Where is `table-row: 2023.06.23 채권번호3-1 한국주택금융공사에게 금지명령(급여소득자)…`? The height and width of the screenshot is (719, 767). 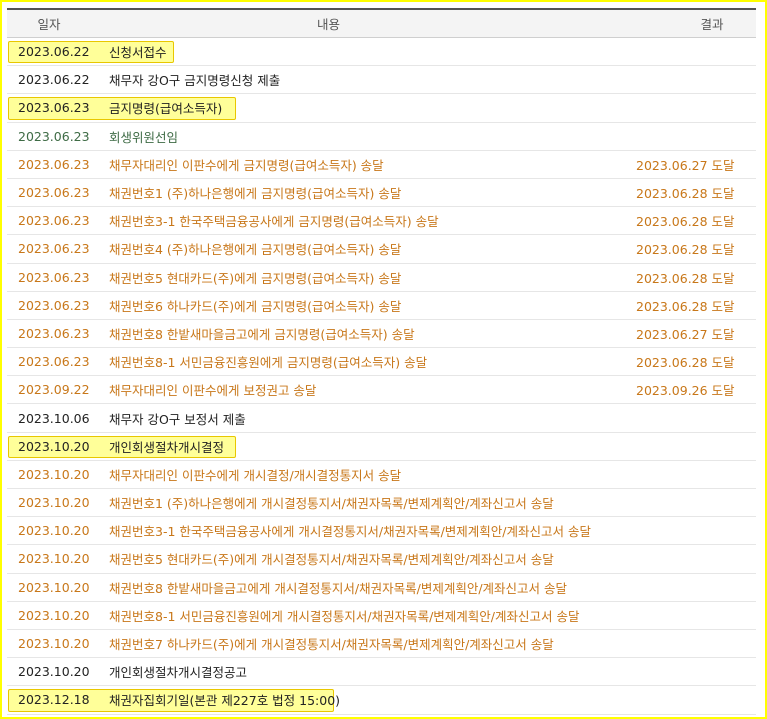
table-row: 2023.06.23 채권번호3-1 한국주택금융공사에게 금지명령(급여소득자)… is located at coordinates (381, 221).